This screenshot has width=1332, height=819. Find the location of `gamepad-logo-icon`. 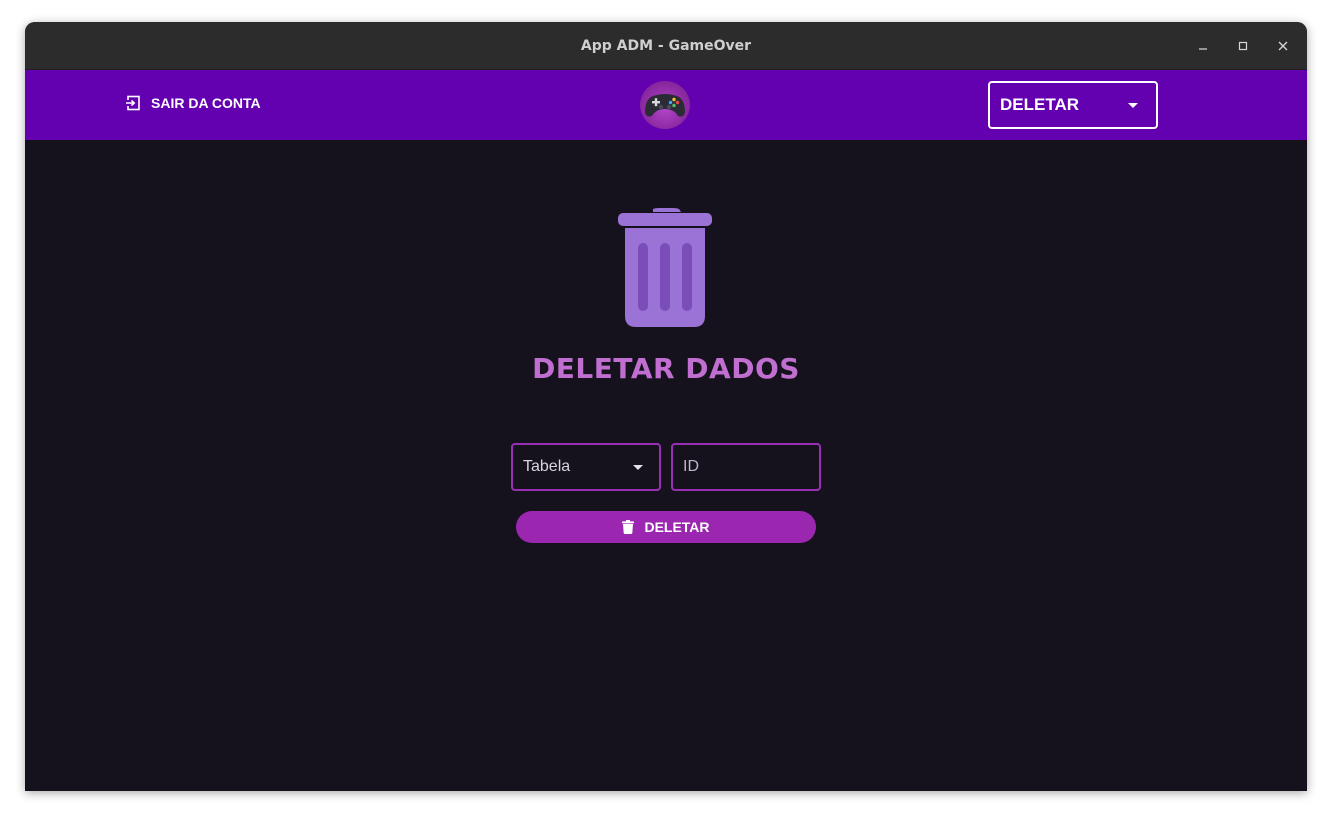

gamepad-logo-icon is located at coordinates (665, 105).